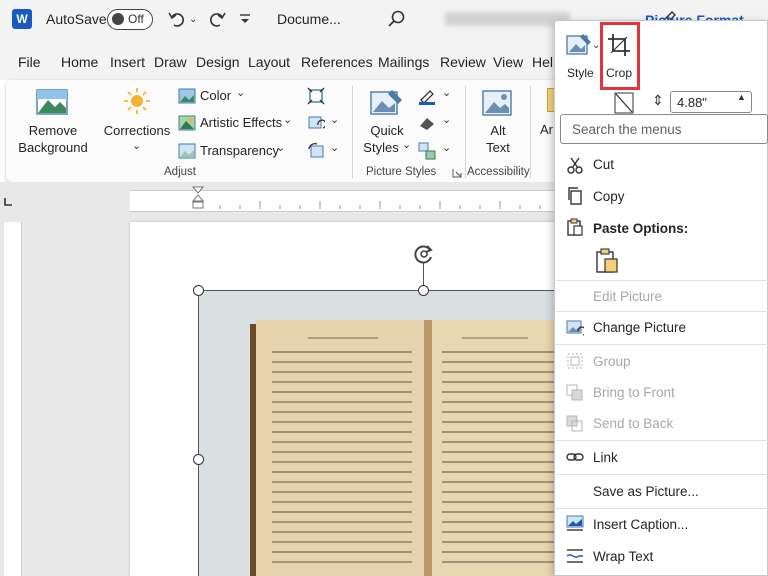  What do you see at coordinates (127, 62) in the screenshot?
I see `tab-insert: Insert` at bounding box center [127, 62].